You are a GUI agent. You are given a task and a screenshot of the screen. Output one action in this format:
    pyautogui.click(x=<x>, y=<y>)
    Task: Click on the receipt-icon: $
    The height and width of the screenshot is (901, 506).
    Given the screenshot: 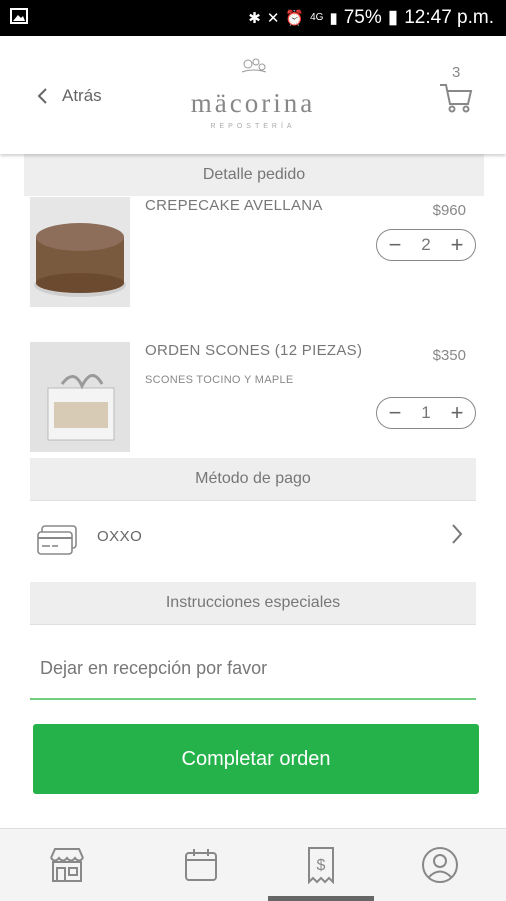 What is the action you would take?
    pyautogui.click(x=321, y=865)
    